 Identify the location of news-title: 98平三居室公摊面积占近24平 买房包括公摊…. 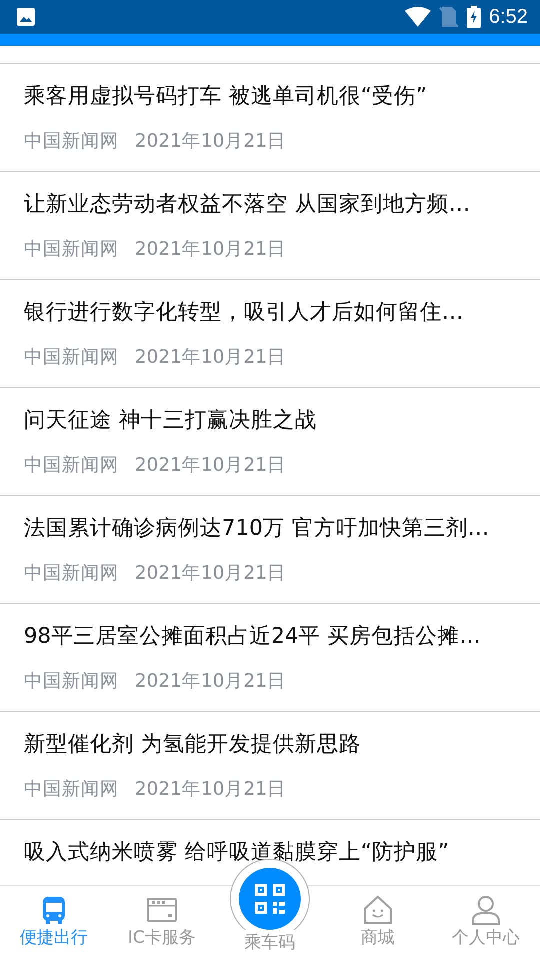
(253, 636).